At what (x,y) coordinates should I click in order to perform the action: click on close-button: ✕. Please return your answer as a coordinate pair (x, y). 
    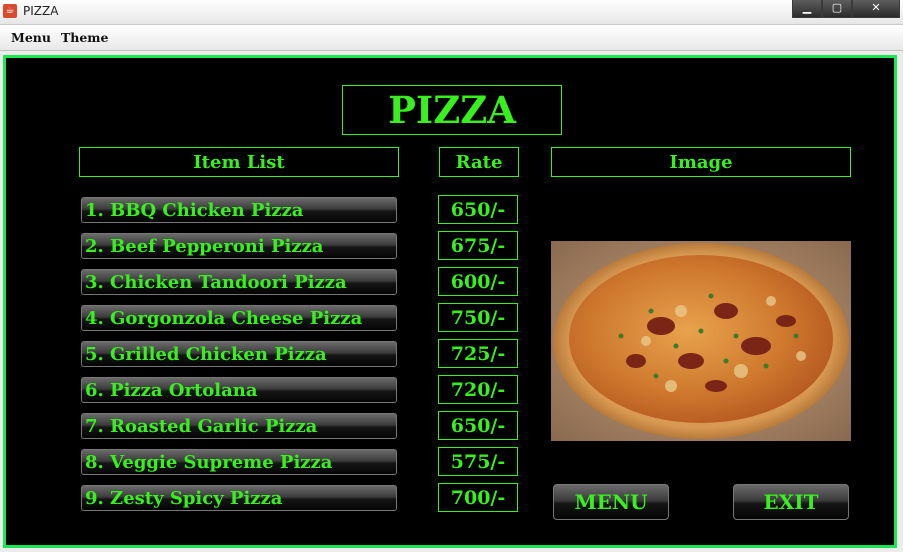
    Looking at the image, I should click on (876, 9).